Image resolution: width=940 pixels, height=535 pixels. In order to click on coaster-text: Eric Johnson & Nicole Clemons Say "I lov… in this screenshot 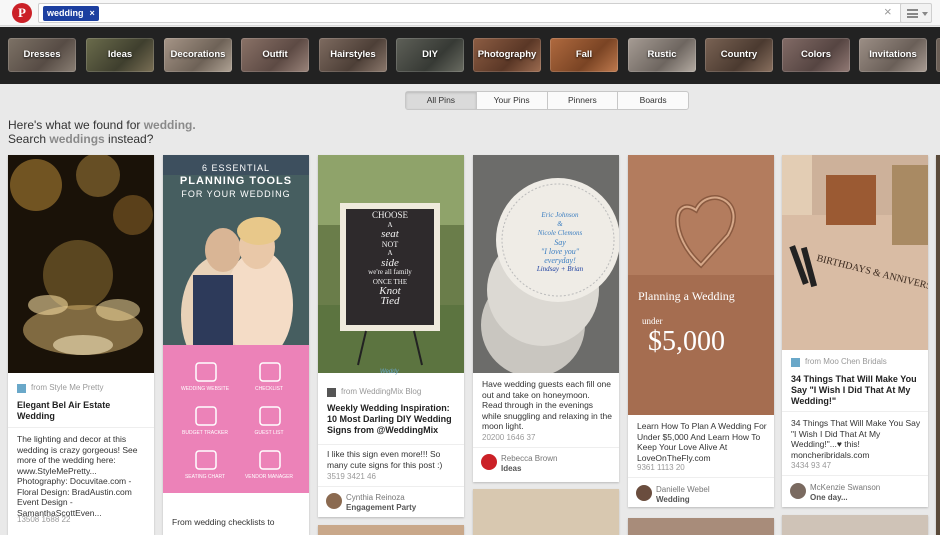, I will do `click(560, 242)`.